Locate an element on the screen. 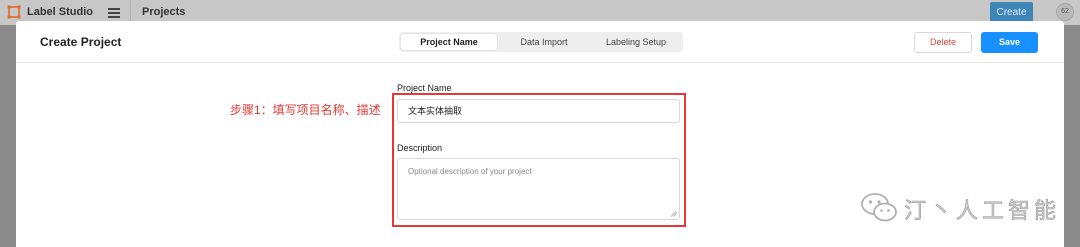 The height and width of the screenshot is (247, 1080). create-button: Create is located at coordinates (1011, 12).